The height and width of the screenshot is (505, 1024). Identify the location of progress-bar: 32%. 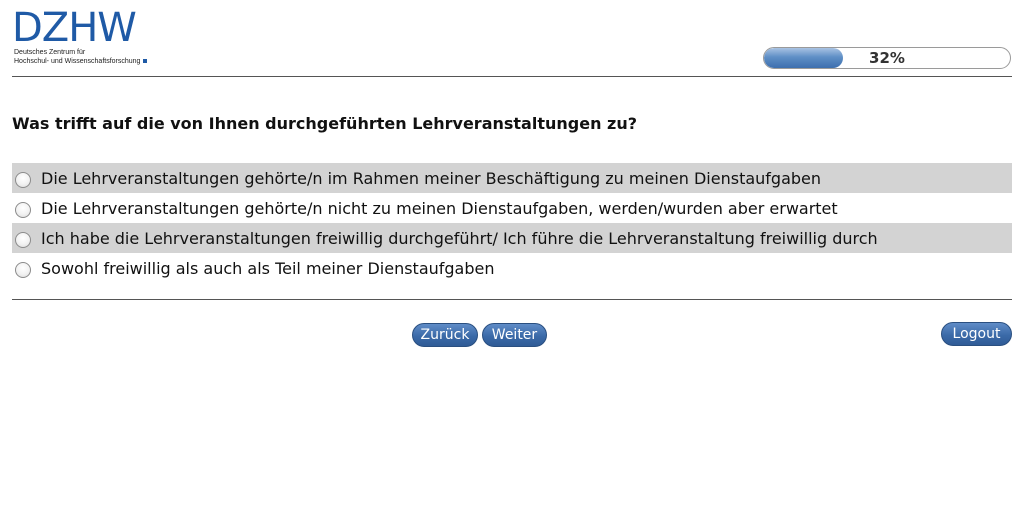
(887, 58).